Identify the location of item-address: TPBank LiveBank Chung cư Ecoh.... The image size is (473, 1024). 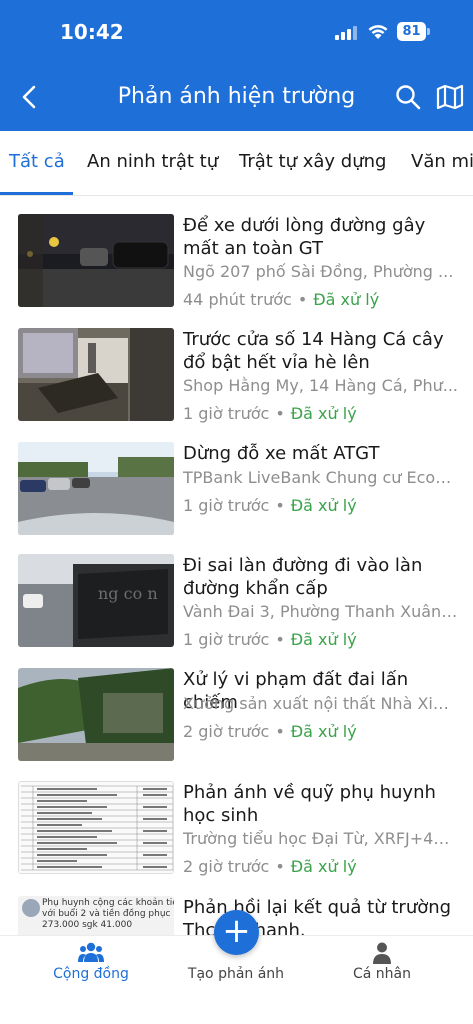
(320, 477).